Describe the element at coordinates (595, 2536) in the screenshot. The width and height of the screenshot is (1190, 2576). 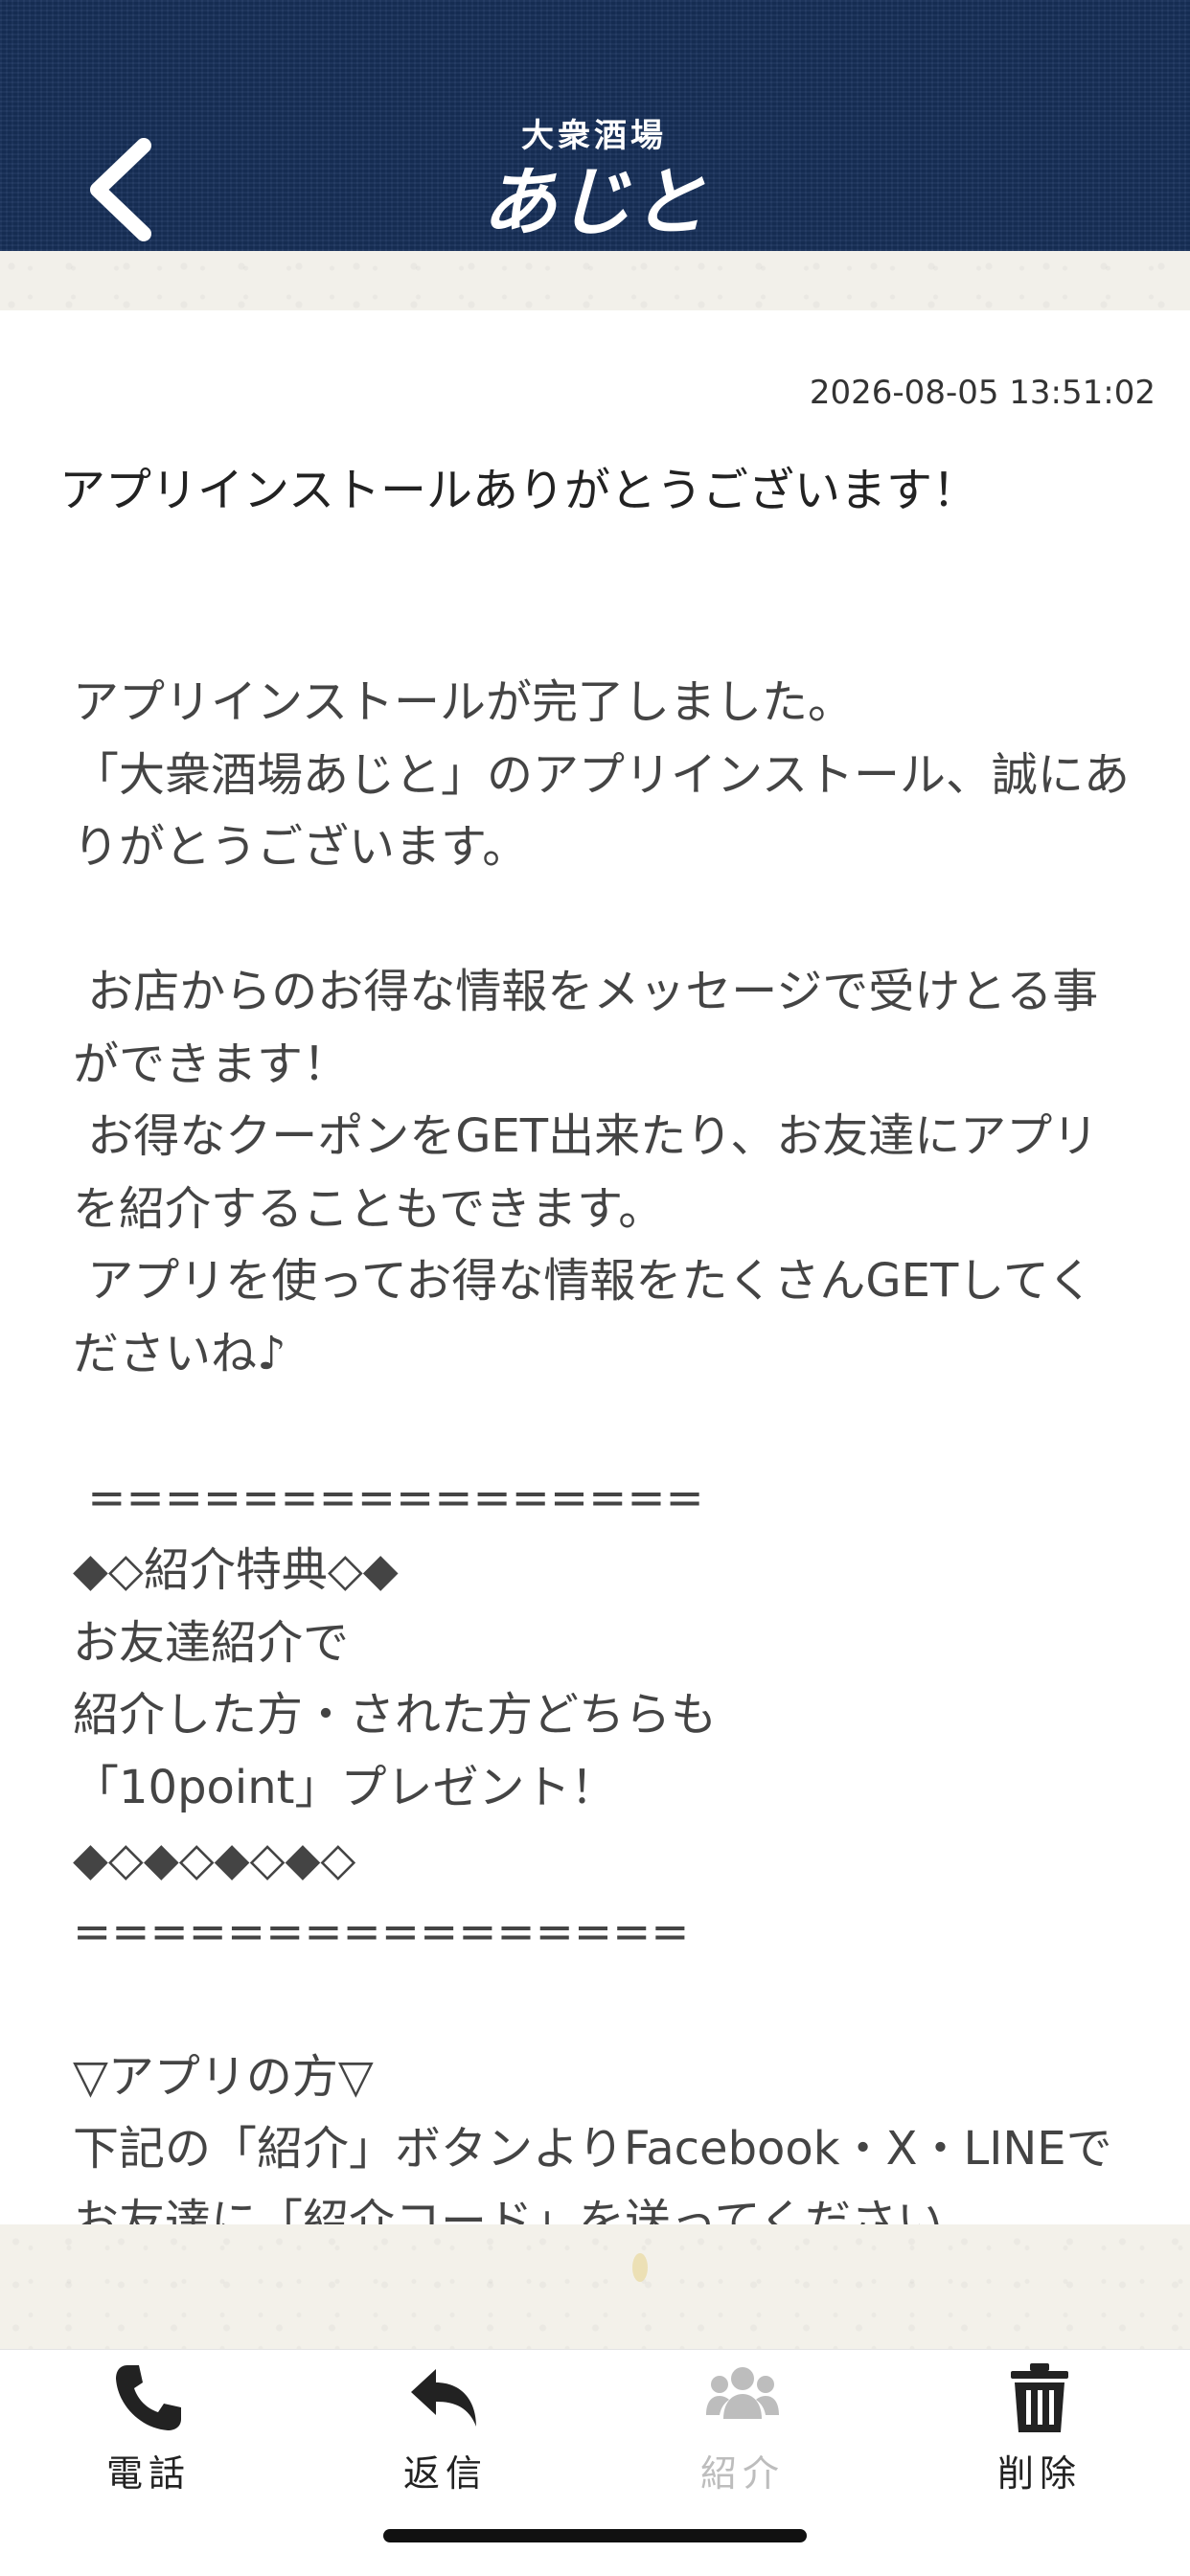
I see `home-indicator` at that location.